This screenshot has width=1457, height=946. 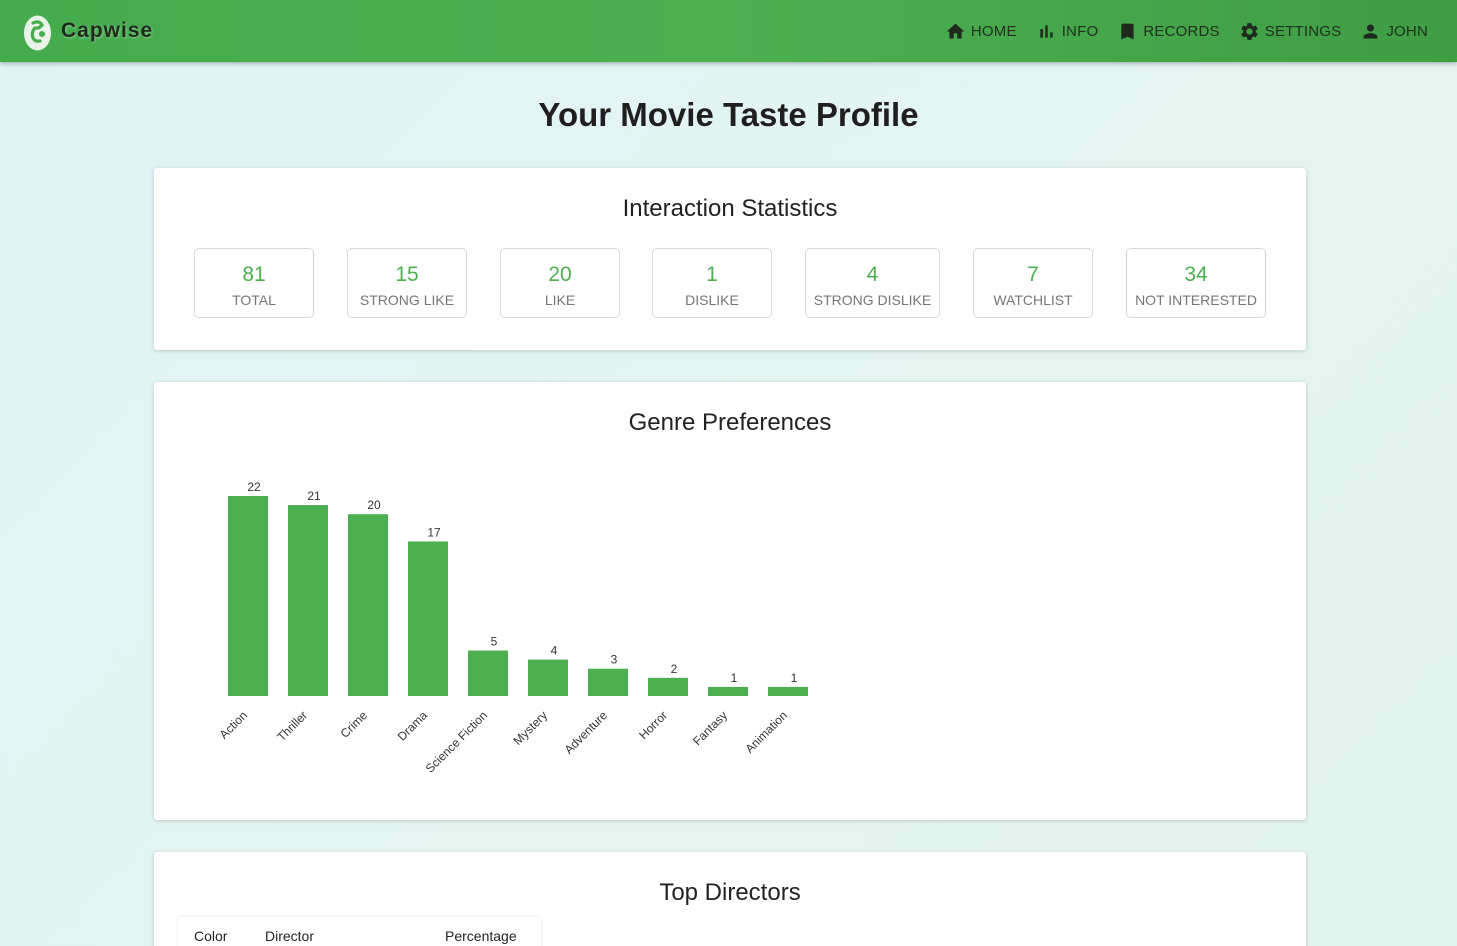 I want to click on stat-like: 20 LIKE, so click(x=560, y=283).